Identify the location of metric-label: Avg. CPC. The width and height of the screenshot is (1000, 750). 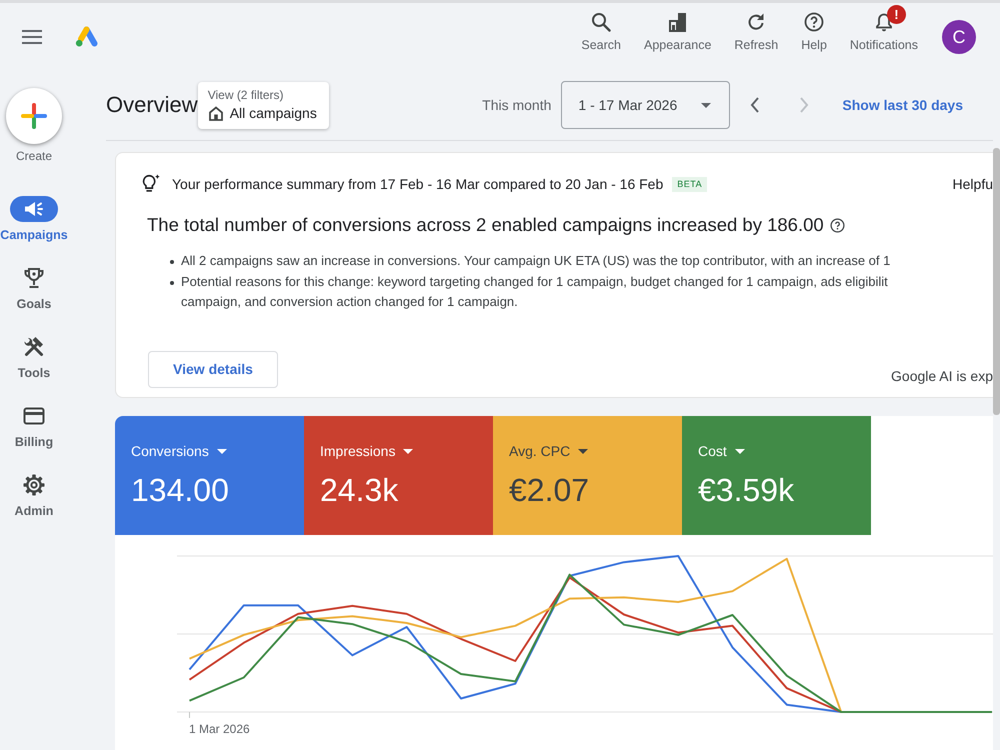
(539, 451).